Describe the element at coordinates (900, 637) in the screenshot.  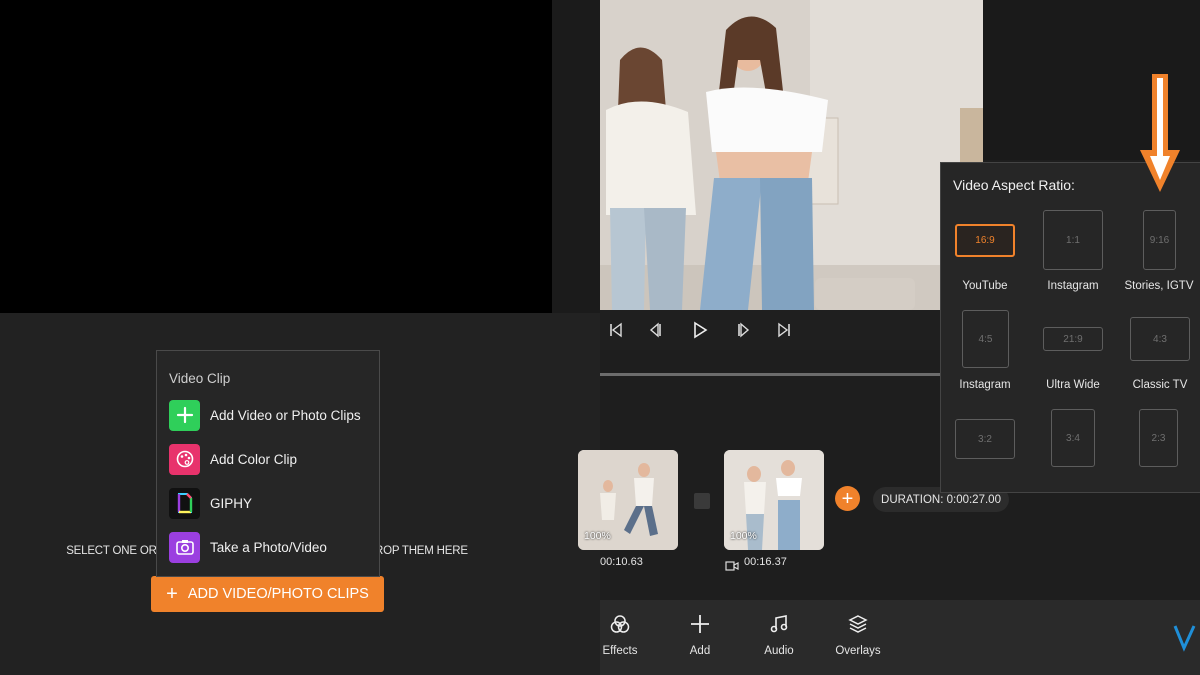
I see `bottom-toolbar: Effects Add Audio Overlays` at that location.